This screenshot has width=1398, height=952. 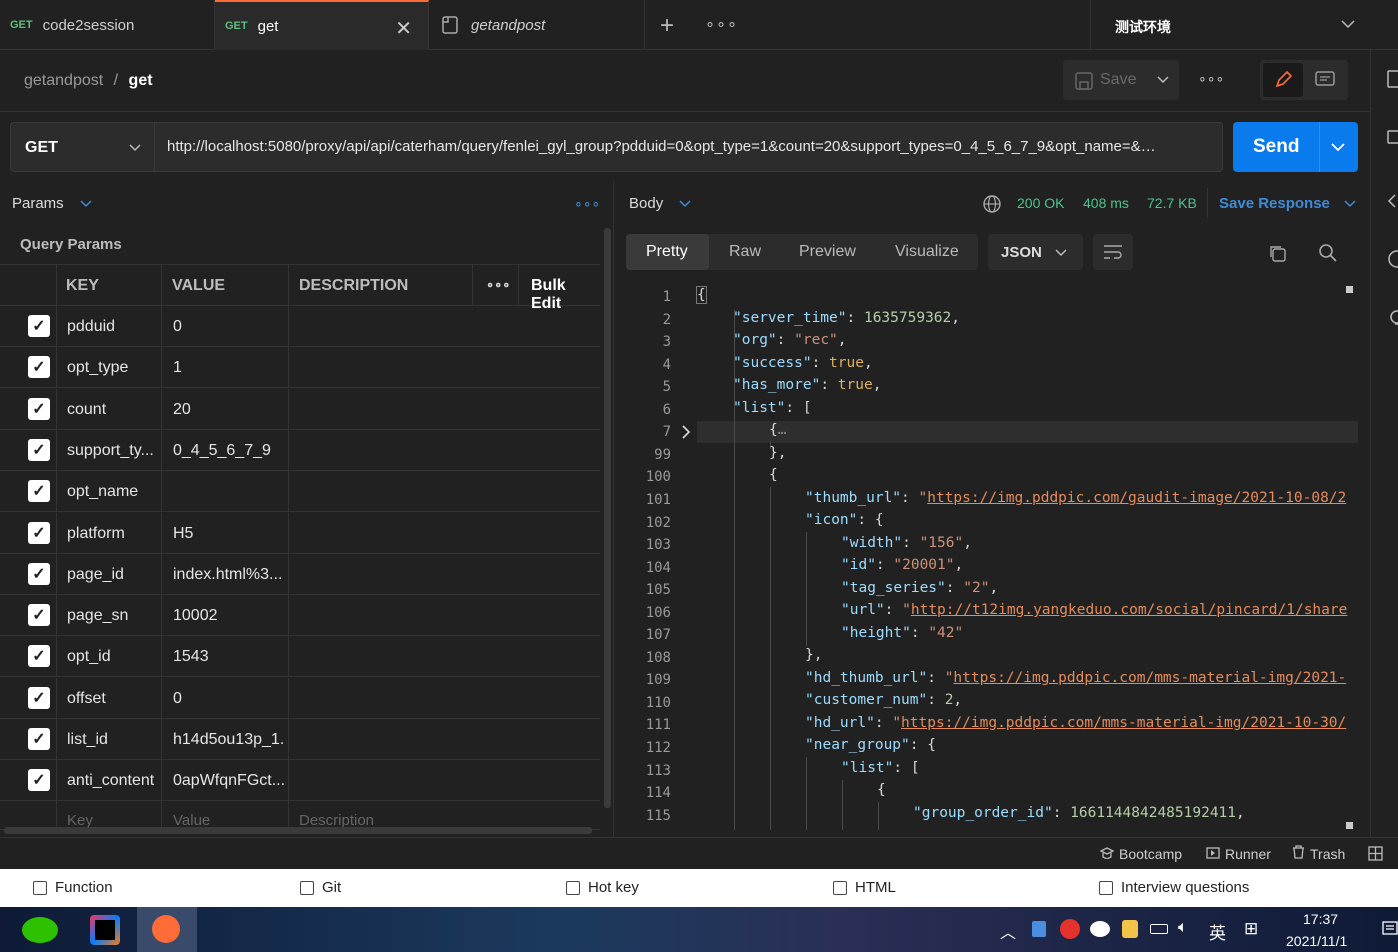 I want to click on code-icon, so click(x=1392, y=201).